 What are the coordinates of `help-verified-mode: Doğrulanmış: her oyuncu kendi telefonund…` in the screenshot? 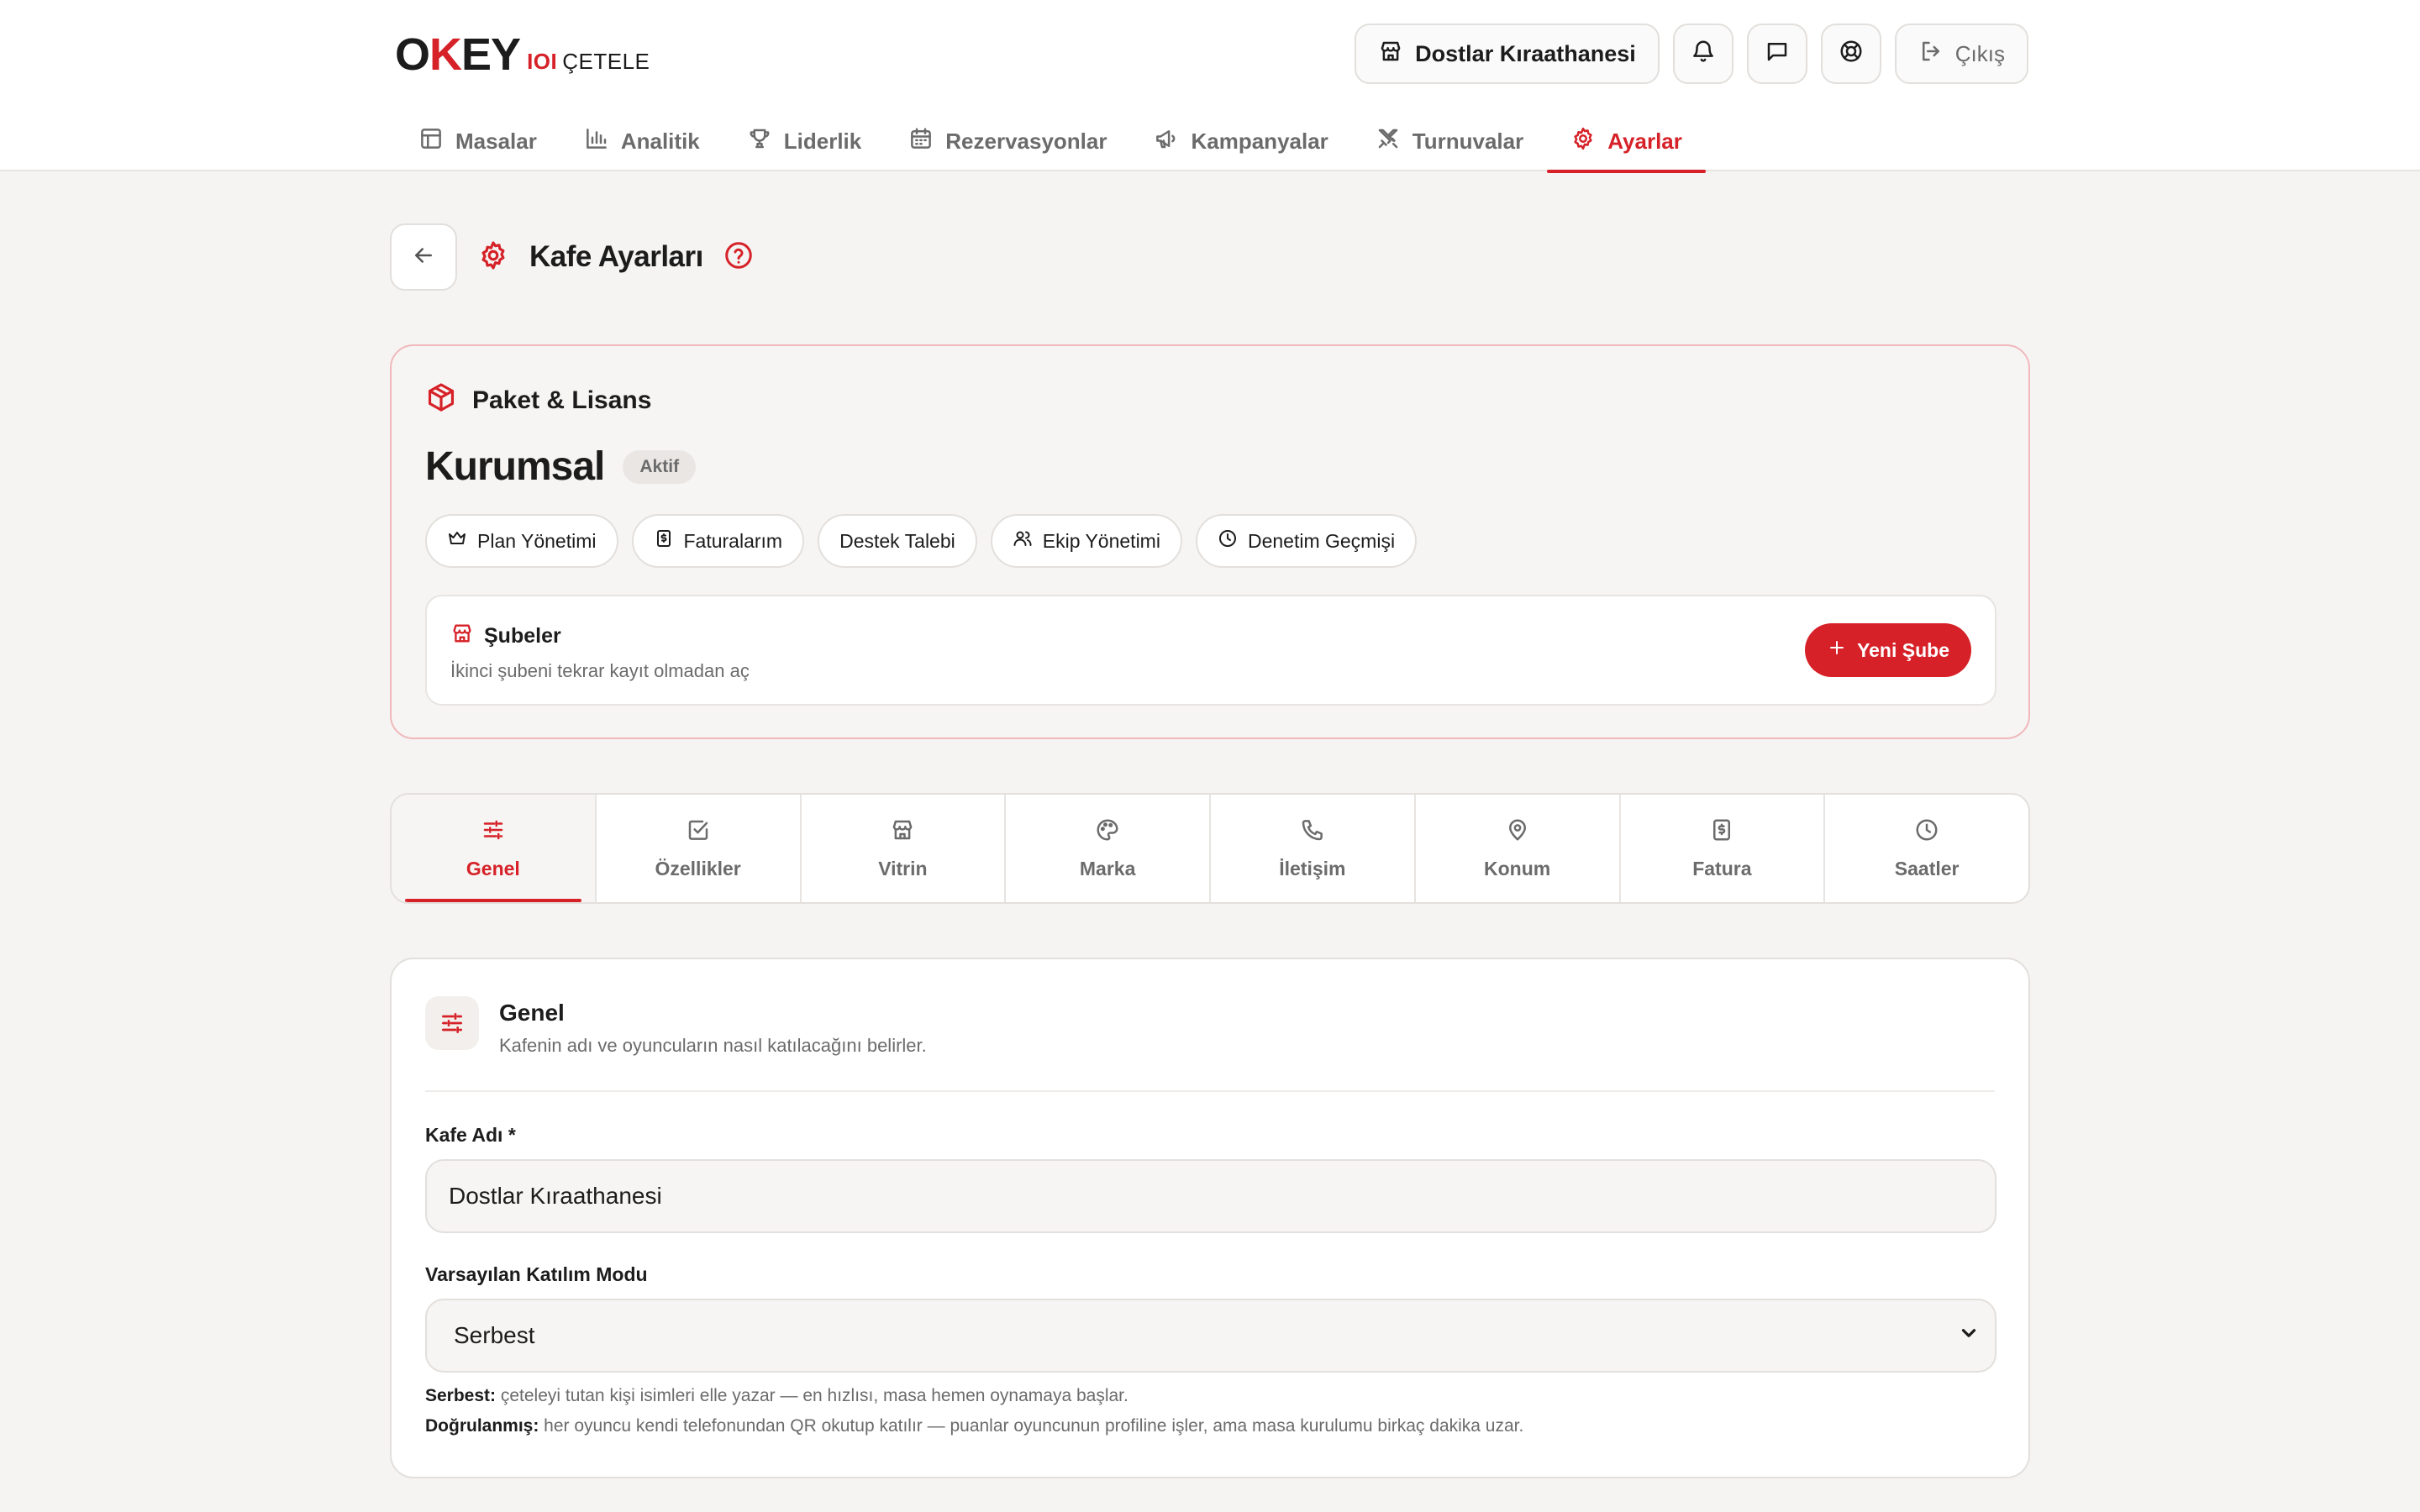 It's located at (974, 1426).